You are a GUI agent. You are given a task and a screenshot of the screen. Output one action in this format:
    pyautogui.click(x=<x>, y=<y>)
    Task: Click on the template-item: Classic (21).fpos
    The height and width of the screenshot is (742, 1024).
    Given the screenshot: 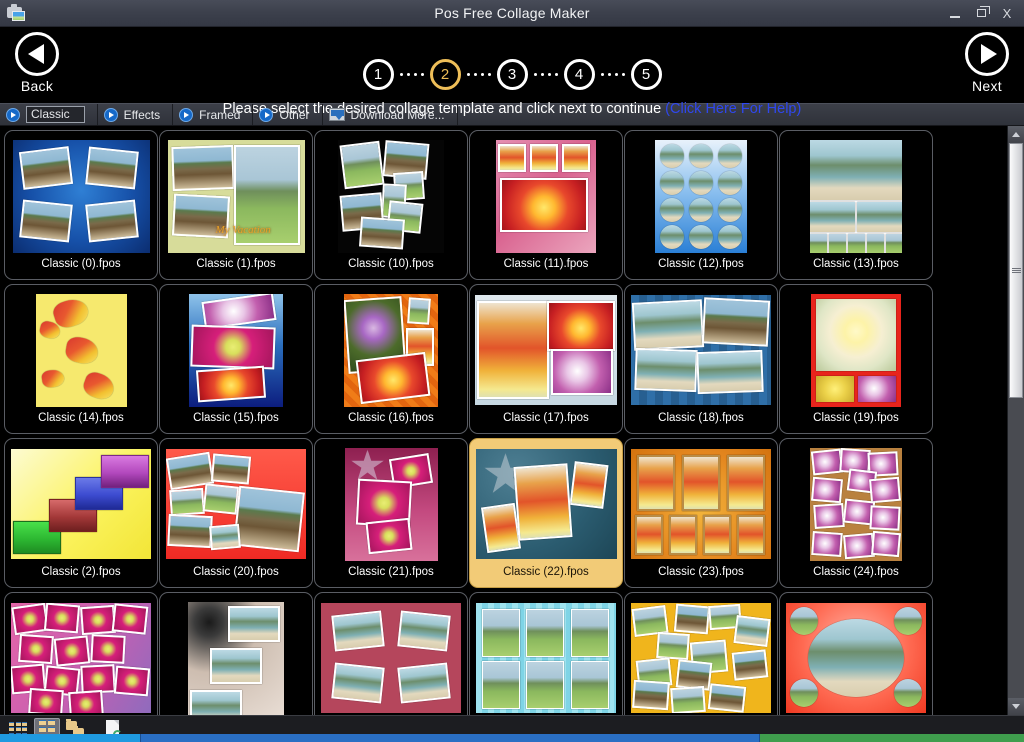 What is the action you would take?
    pyautogui.click(x=391, y=513)
    